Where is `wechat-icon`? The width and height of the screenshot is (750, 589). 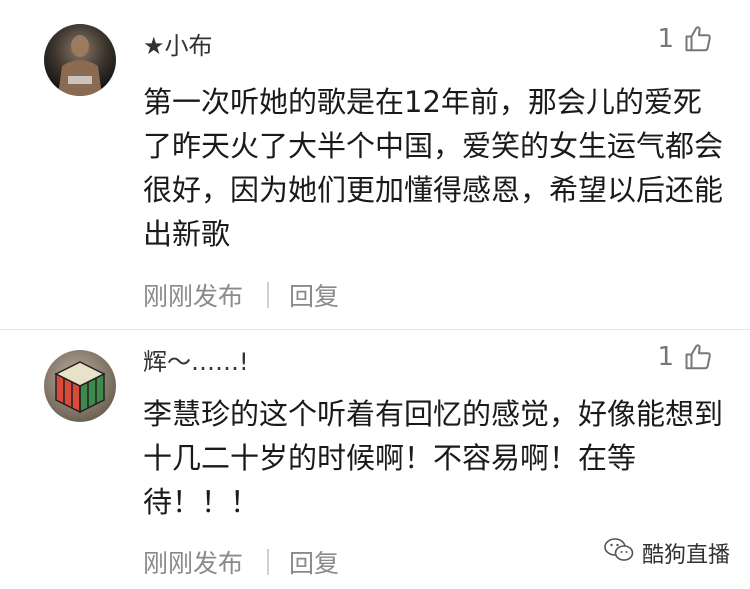
wechat-icon is located at coordinates (619, 553).